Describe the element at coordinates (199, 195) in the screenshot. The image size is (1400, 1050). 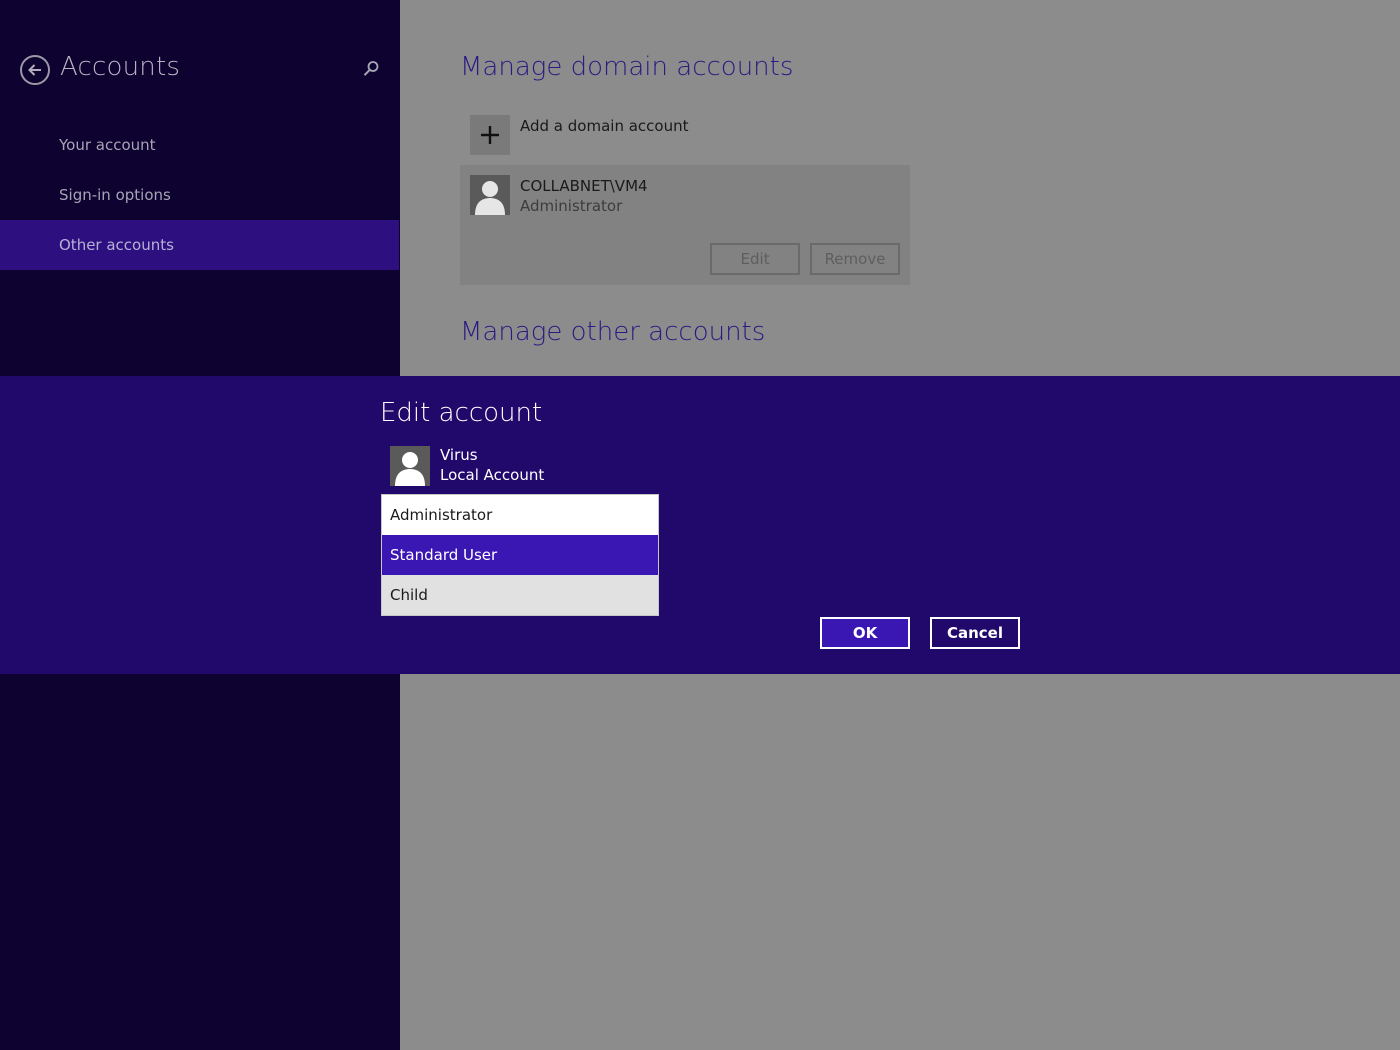
I see `sidebar-item-sign-in-options: Sign-in options` at that location.